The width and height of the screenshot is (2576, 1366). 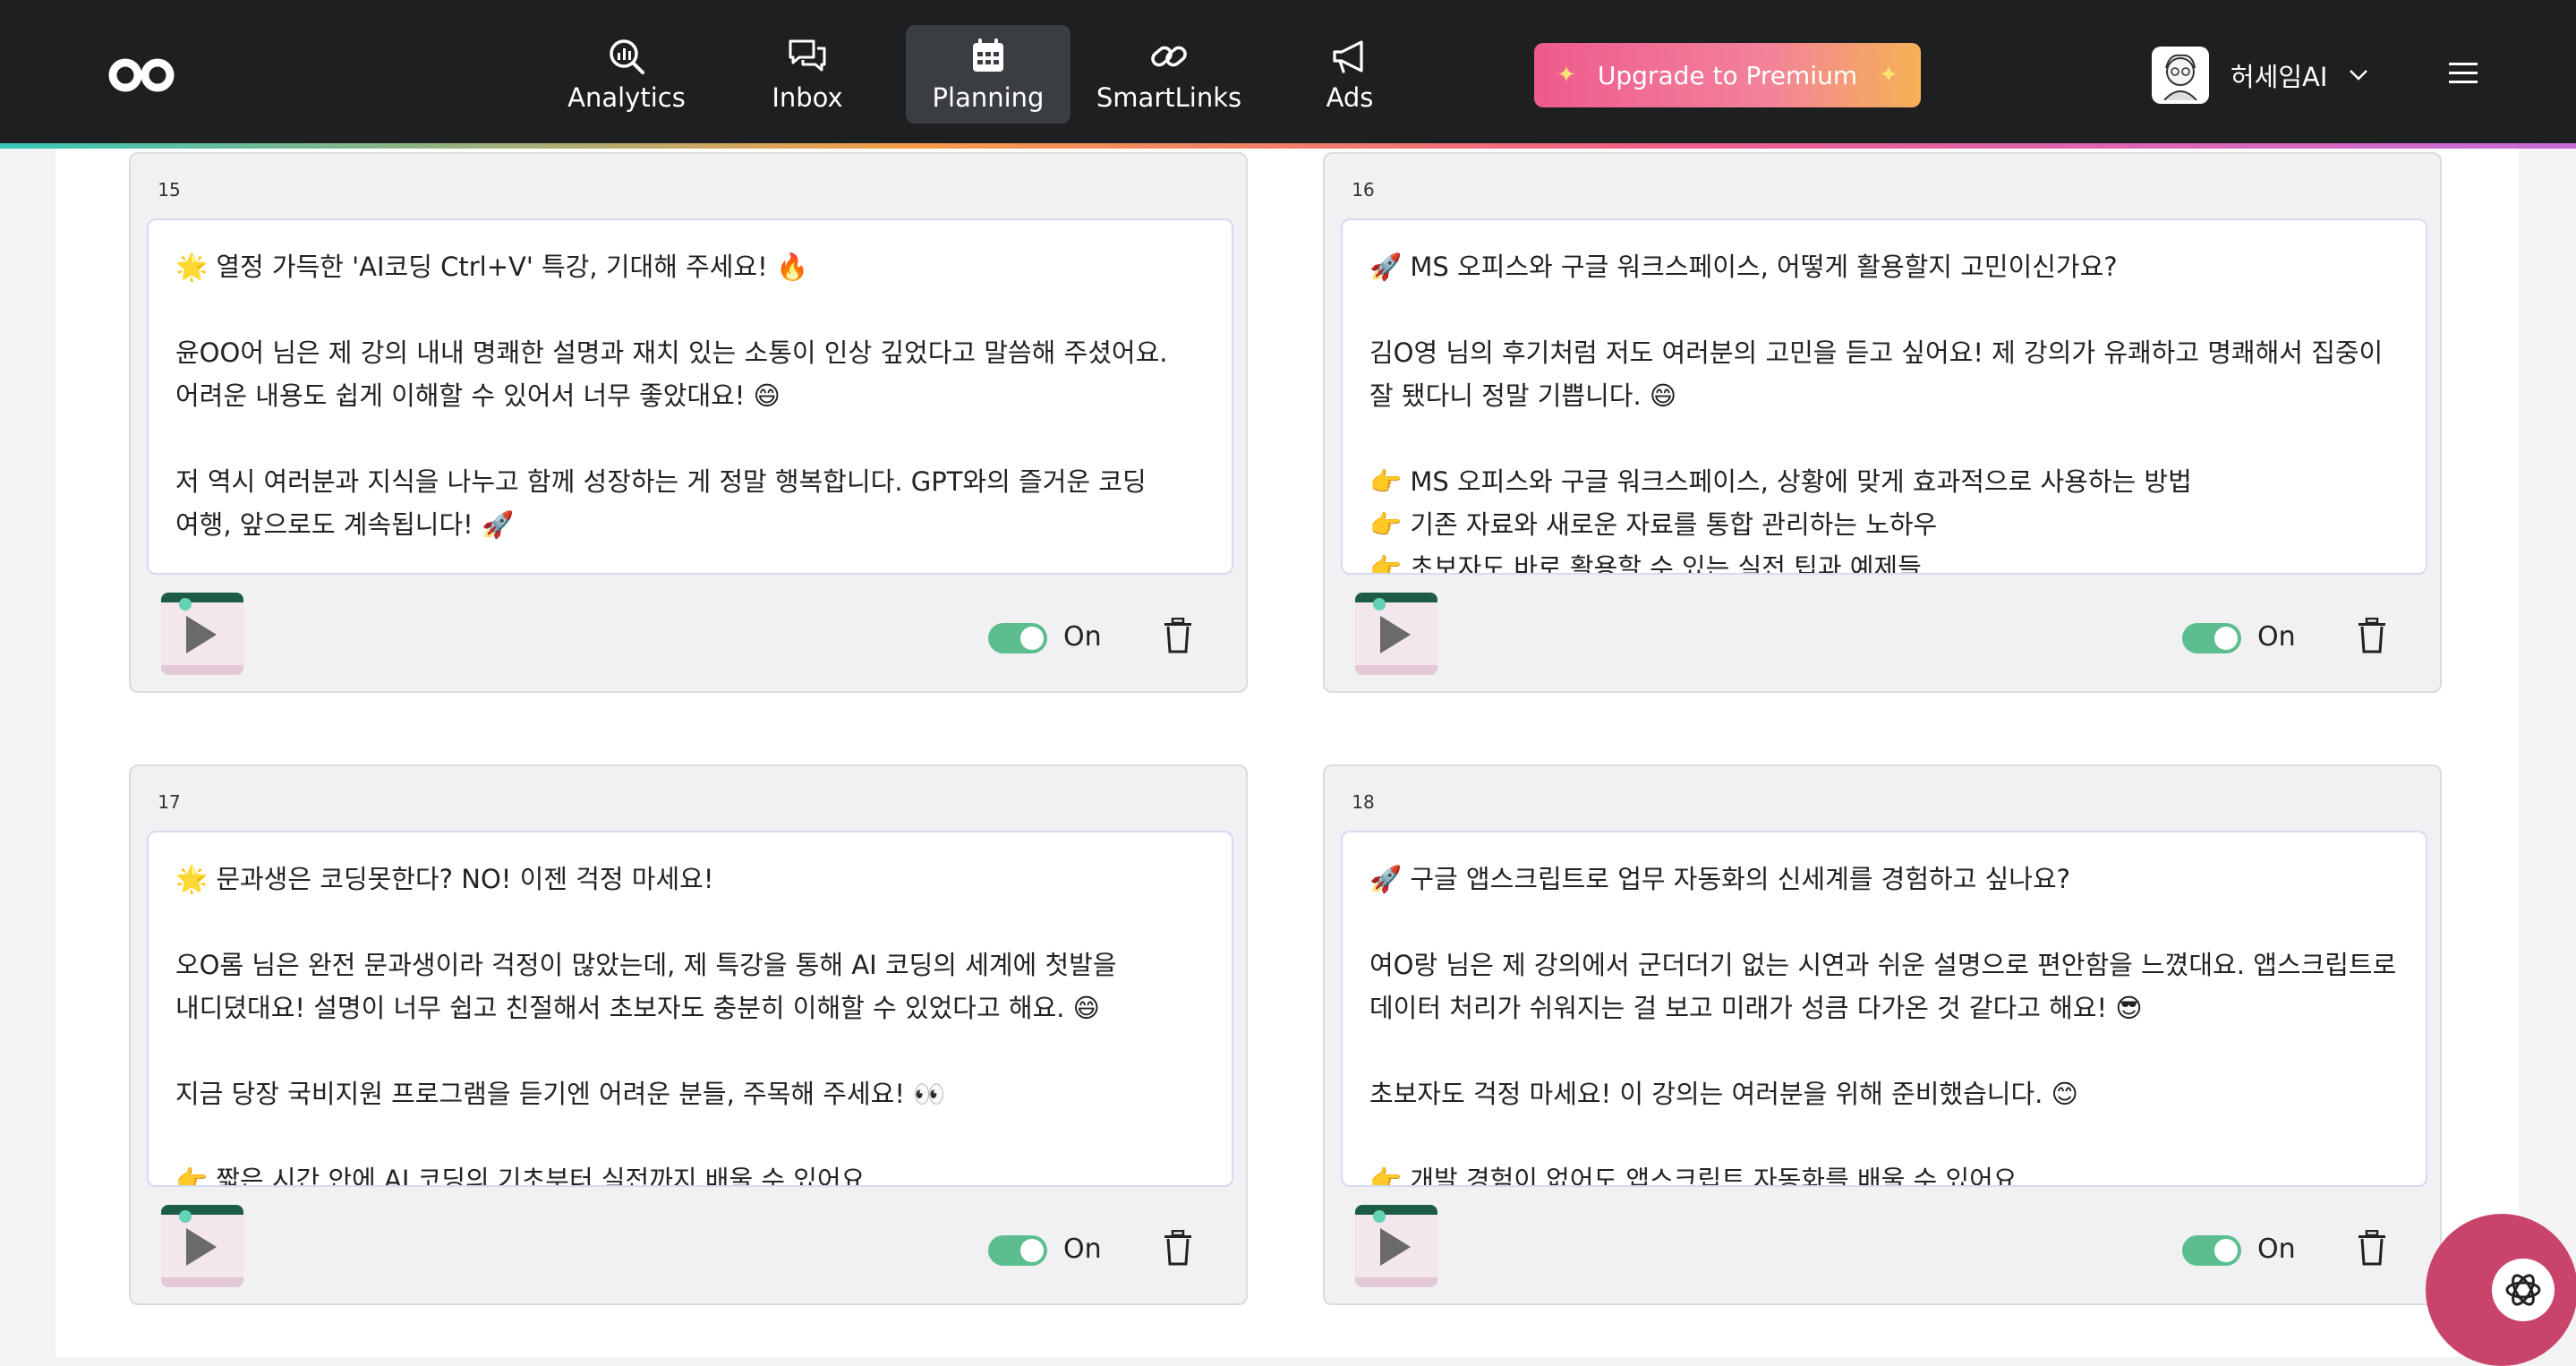 What do you see at coordinates (1348, 56) in the screenshot?
I see `megaphone-icon` at bounding box center [1348, 56].